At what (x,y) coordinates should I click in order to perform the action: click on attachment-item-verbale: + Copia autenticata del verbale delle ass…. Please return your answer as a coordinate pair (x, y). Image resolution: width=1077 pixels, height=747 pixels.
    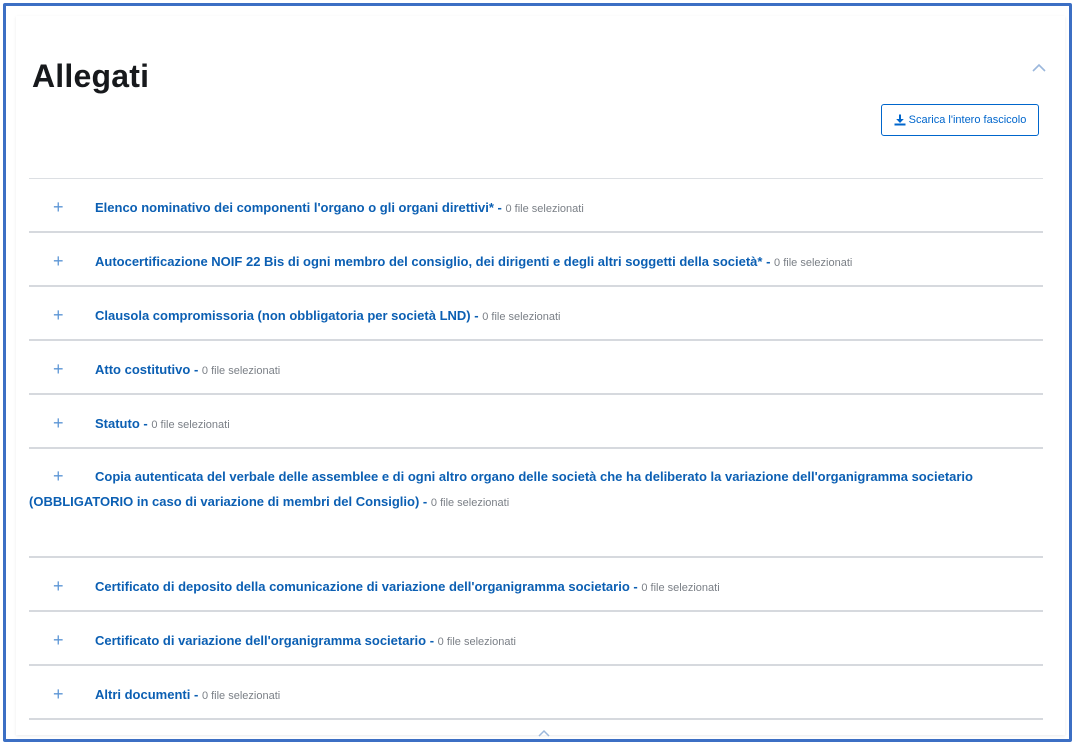
    Looking at the image, I should click on (536, 503).